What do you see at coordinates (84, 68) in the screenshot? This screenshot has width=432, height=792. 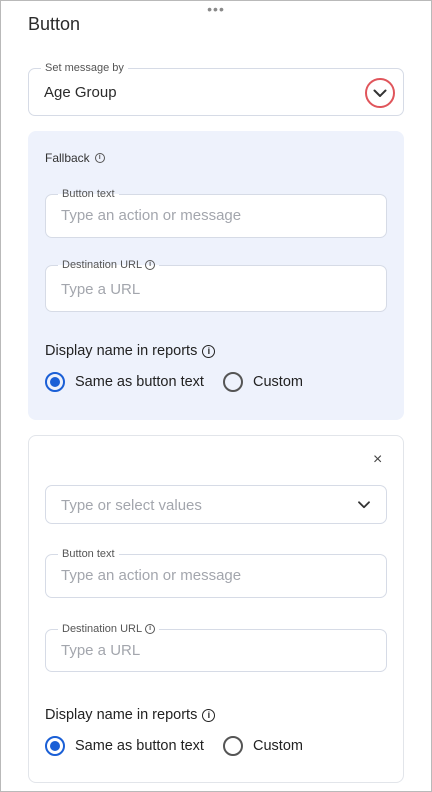 I see `set-message-by-legend: Set message by` at bounding box center [84, 68].